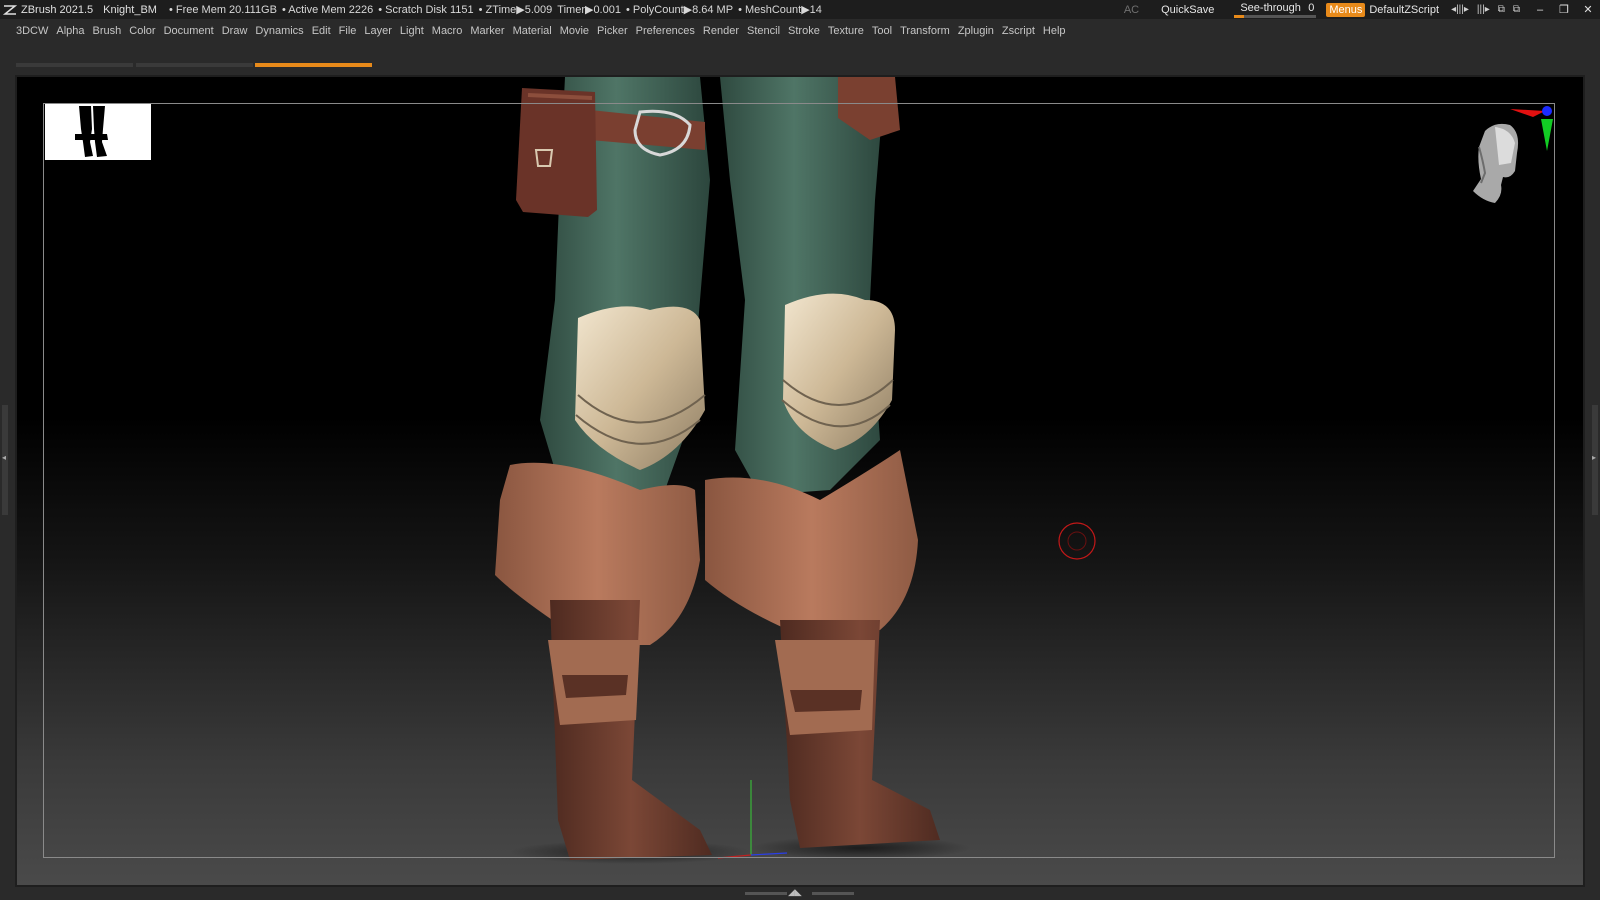 The width and height of the screenshot is (1600, 900). What do you see at coordinates (327, 9) in the screenshot?
I see `stat-active-mem: • Active Mem 2226` at bounding box center [327, 9].